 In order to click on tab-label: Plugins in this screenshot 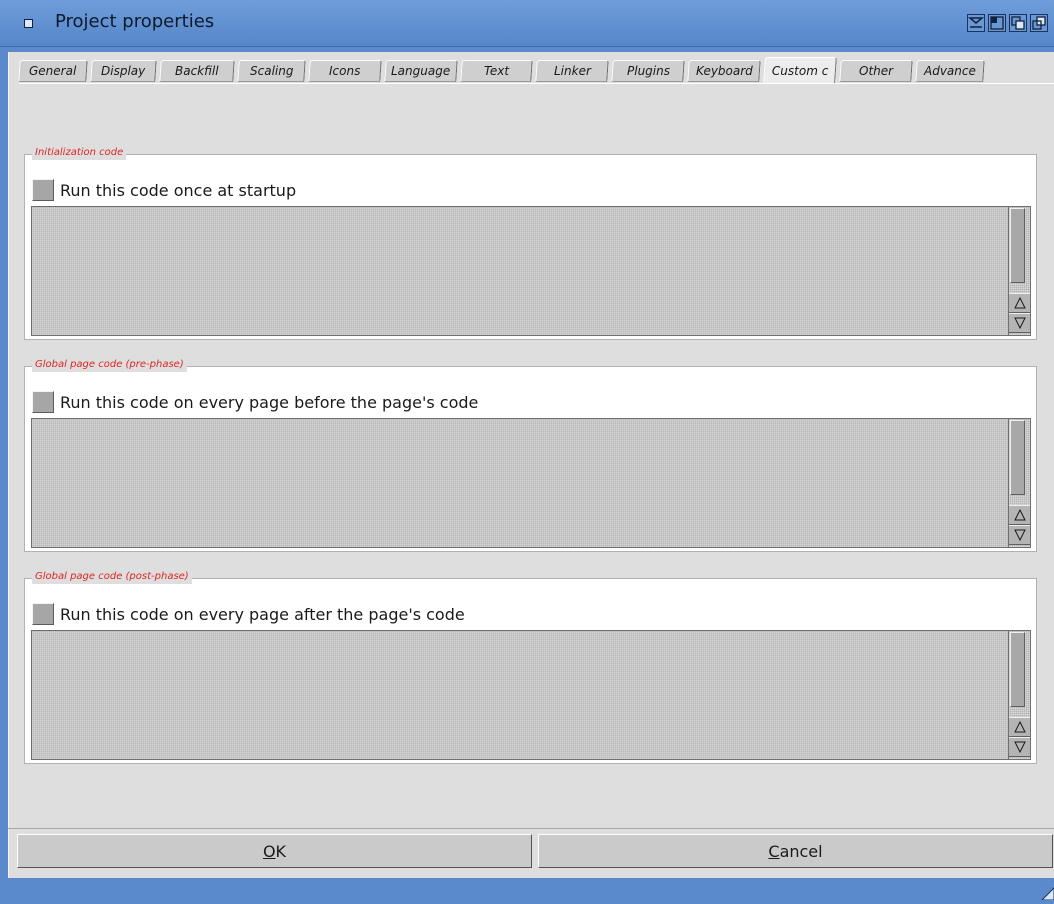, I will do `click(648, 71)`.